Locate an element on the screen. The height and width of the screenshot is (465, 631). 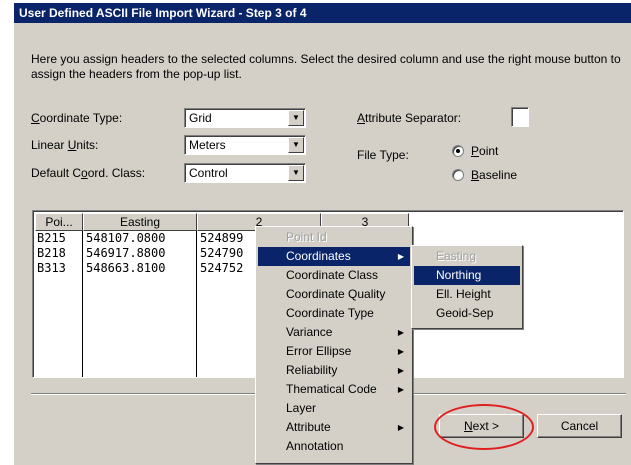
menu-item-thematical-code: Thematical Code ▶ is located at coordinates (334, 389).